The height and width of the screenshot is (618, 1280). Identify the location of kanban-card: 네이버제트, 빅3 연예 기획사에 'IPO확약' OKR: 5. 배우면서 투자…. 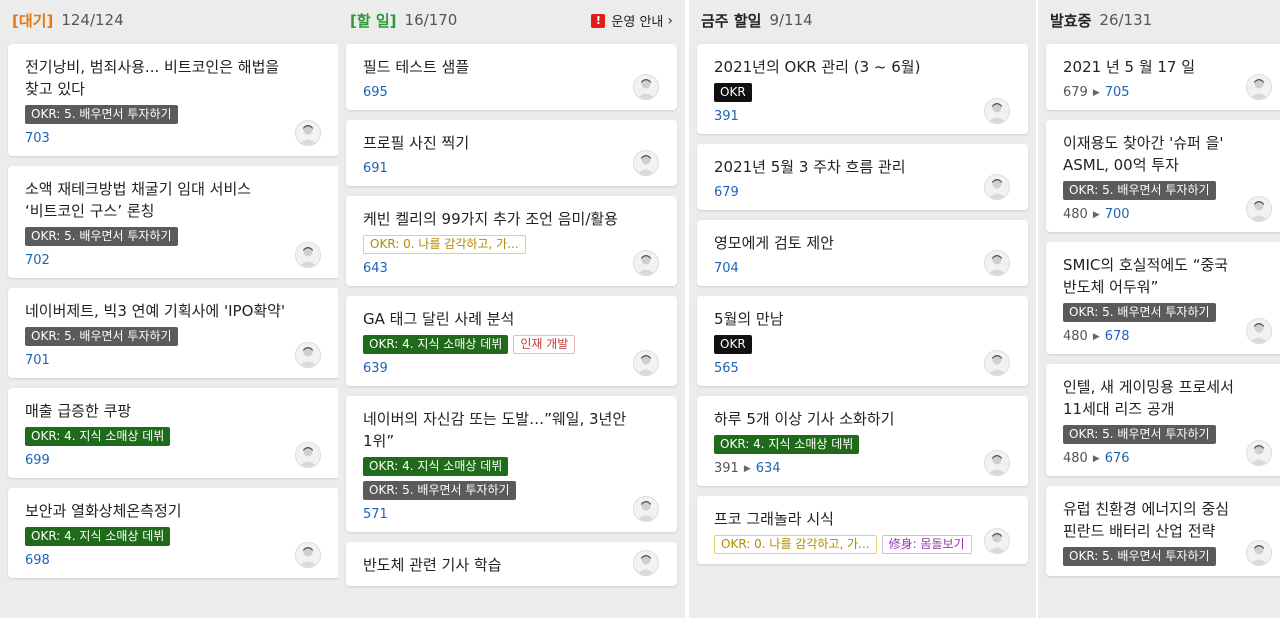
(173, 333).